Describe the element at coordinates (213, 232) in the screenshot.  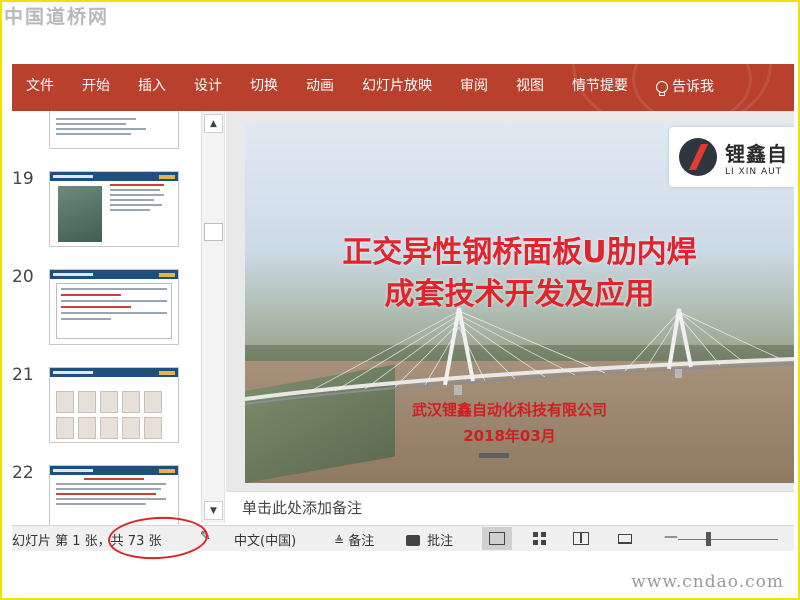
I see `scroll-thumb` at that location.